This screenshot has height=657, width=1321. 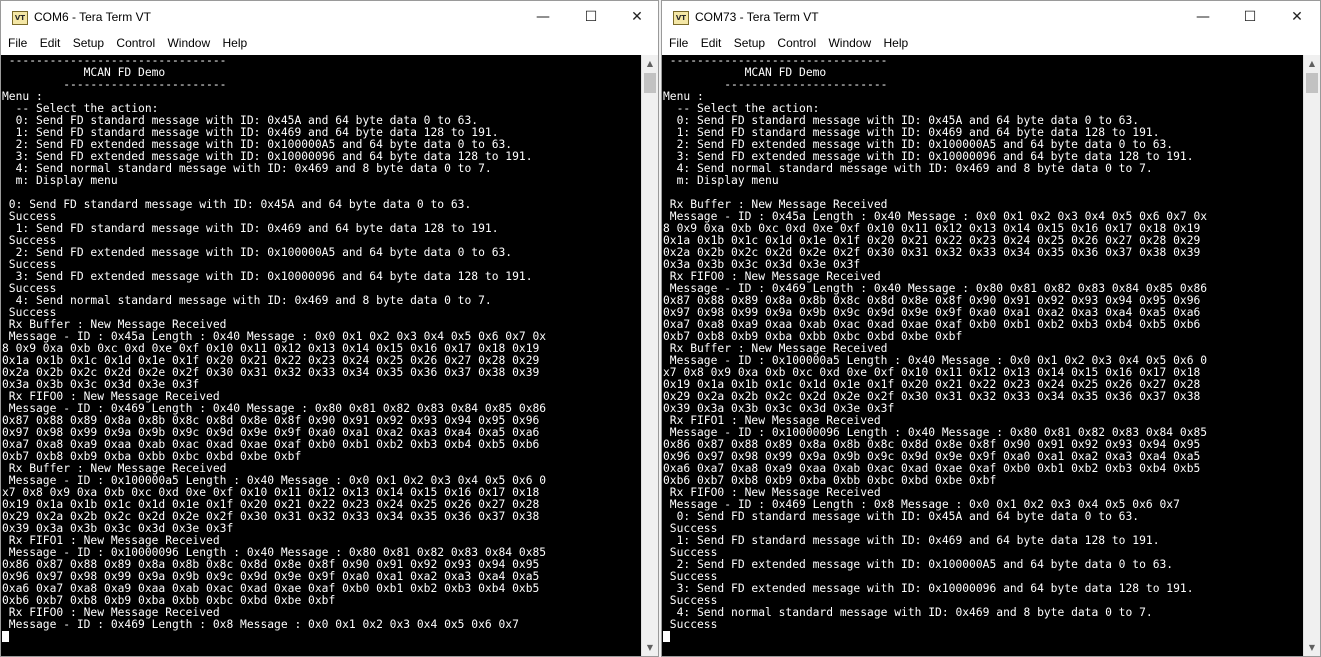 What do you see at coordinates (92, 17) in the screenshot?
I see `window-title: COM6 - Tera Term VT` at bounding box center [92, 17].